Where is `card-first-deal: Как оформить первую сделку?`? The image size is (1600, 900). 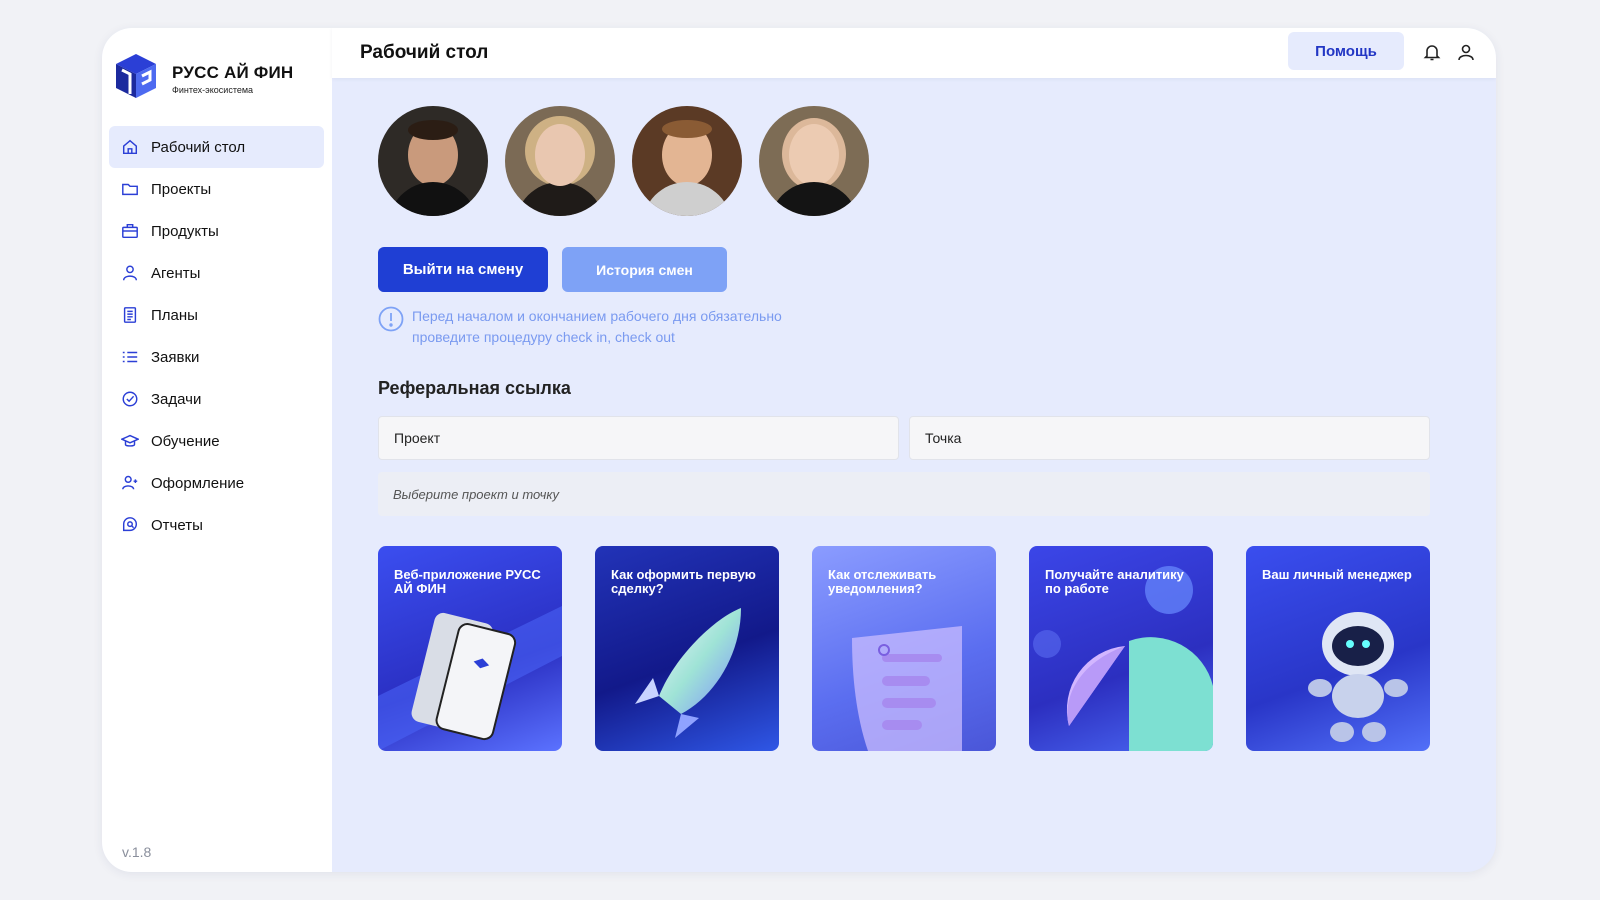
card-first-deal: Как оформить первую сделку? is located at coordinates (687, 648).